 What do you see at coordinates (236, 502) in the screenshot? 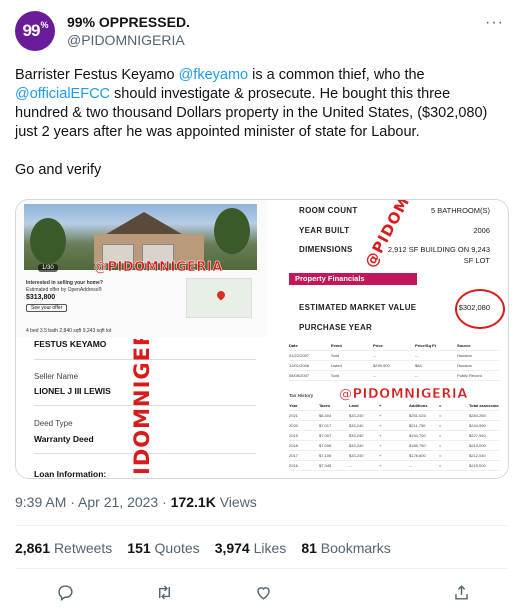
I see `views-label: Views` at bounding box center [236, 502].